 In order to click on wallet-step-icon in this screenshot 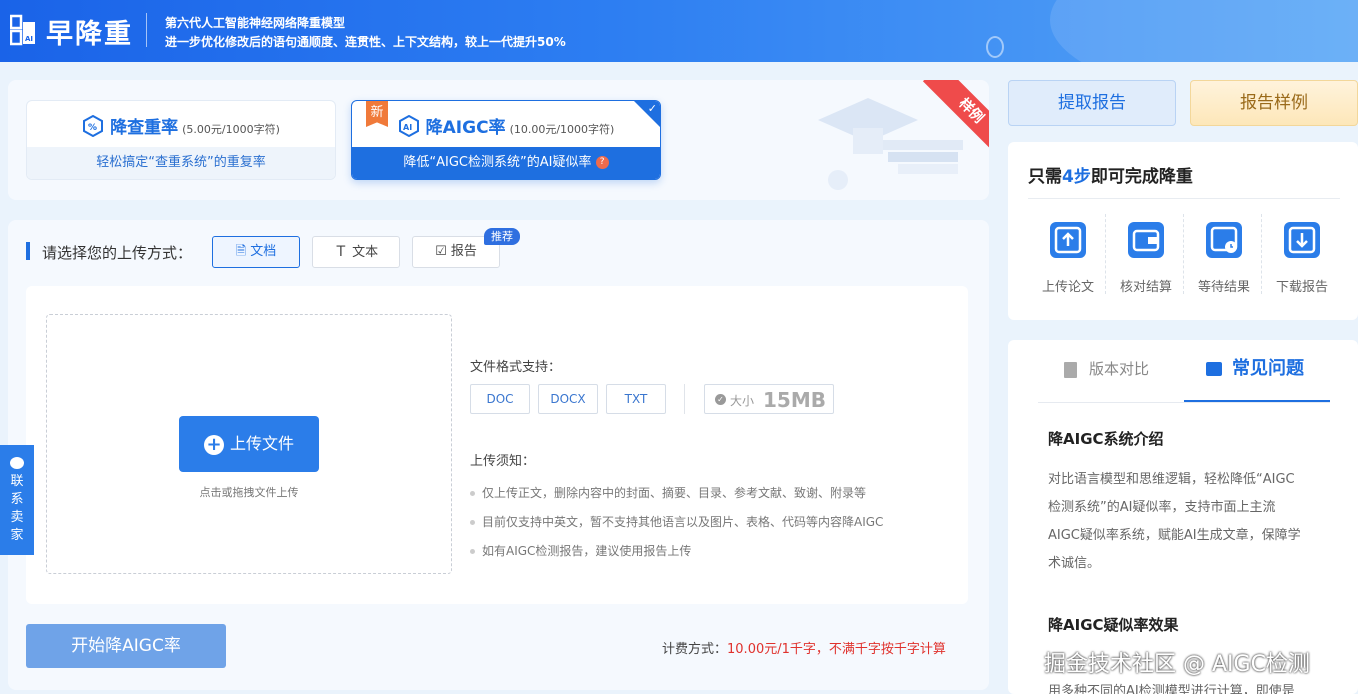, I will do `click(1146, 240)`.